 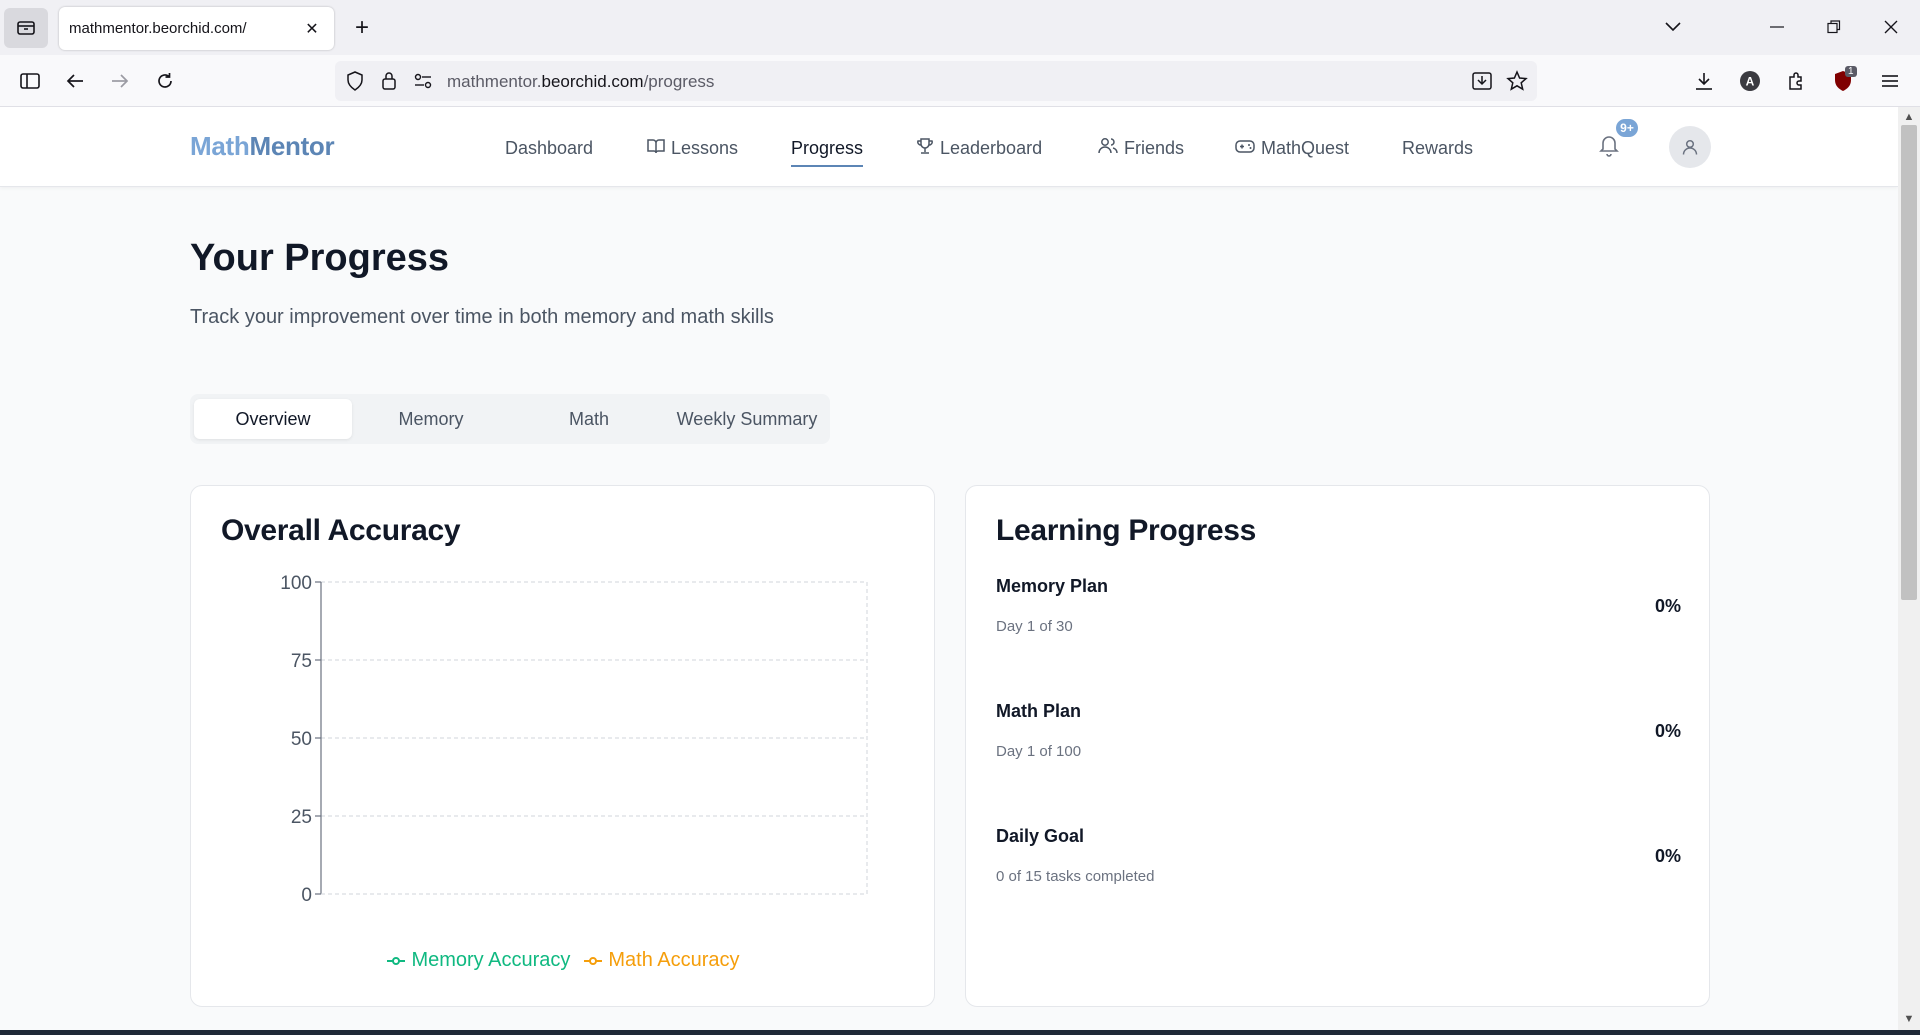 I want to click on nav-friends: Friends, so click(x=1141, y=148).